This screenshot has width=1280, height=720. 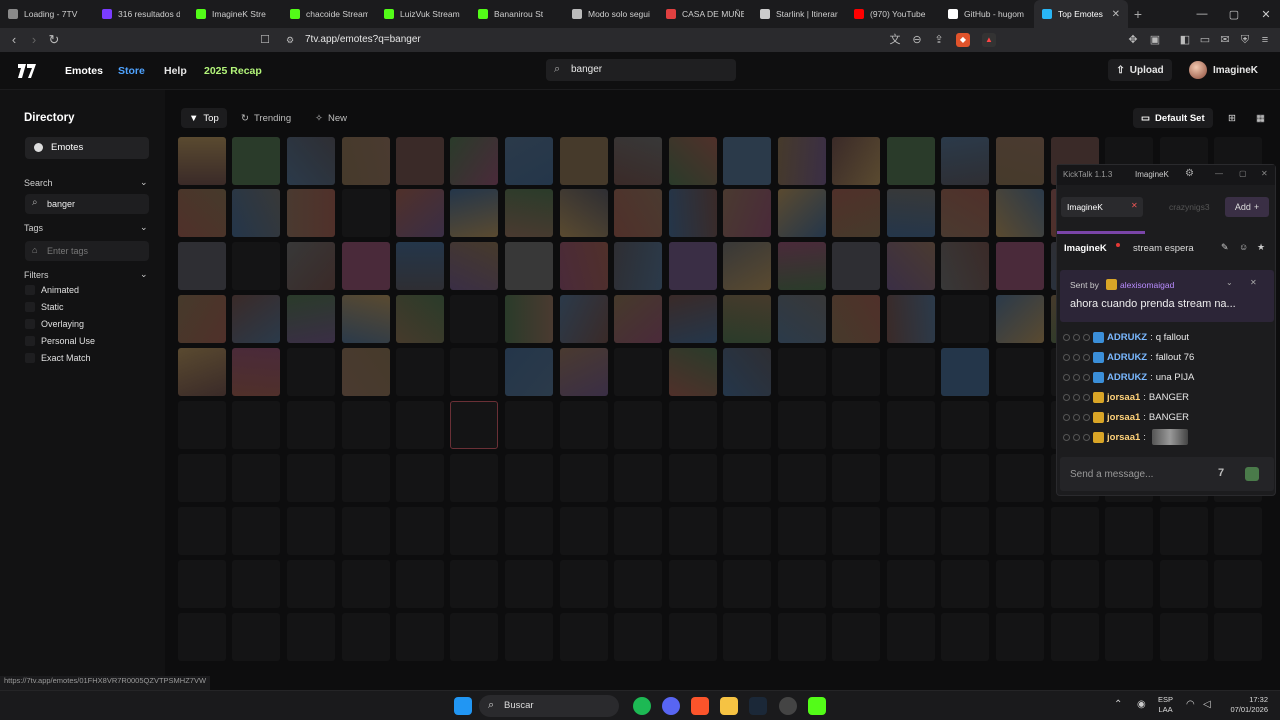 What do you see at coordinates (1252, 474) in the screenshot?
I see `emote-picker-icon` at bounding box center [1252, 474].